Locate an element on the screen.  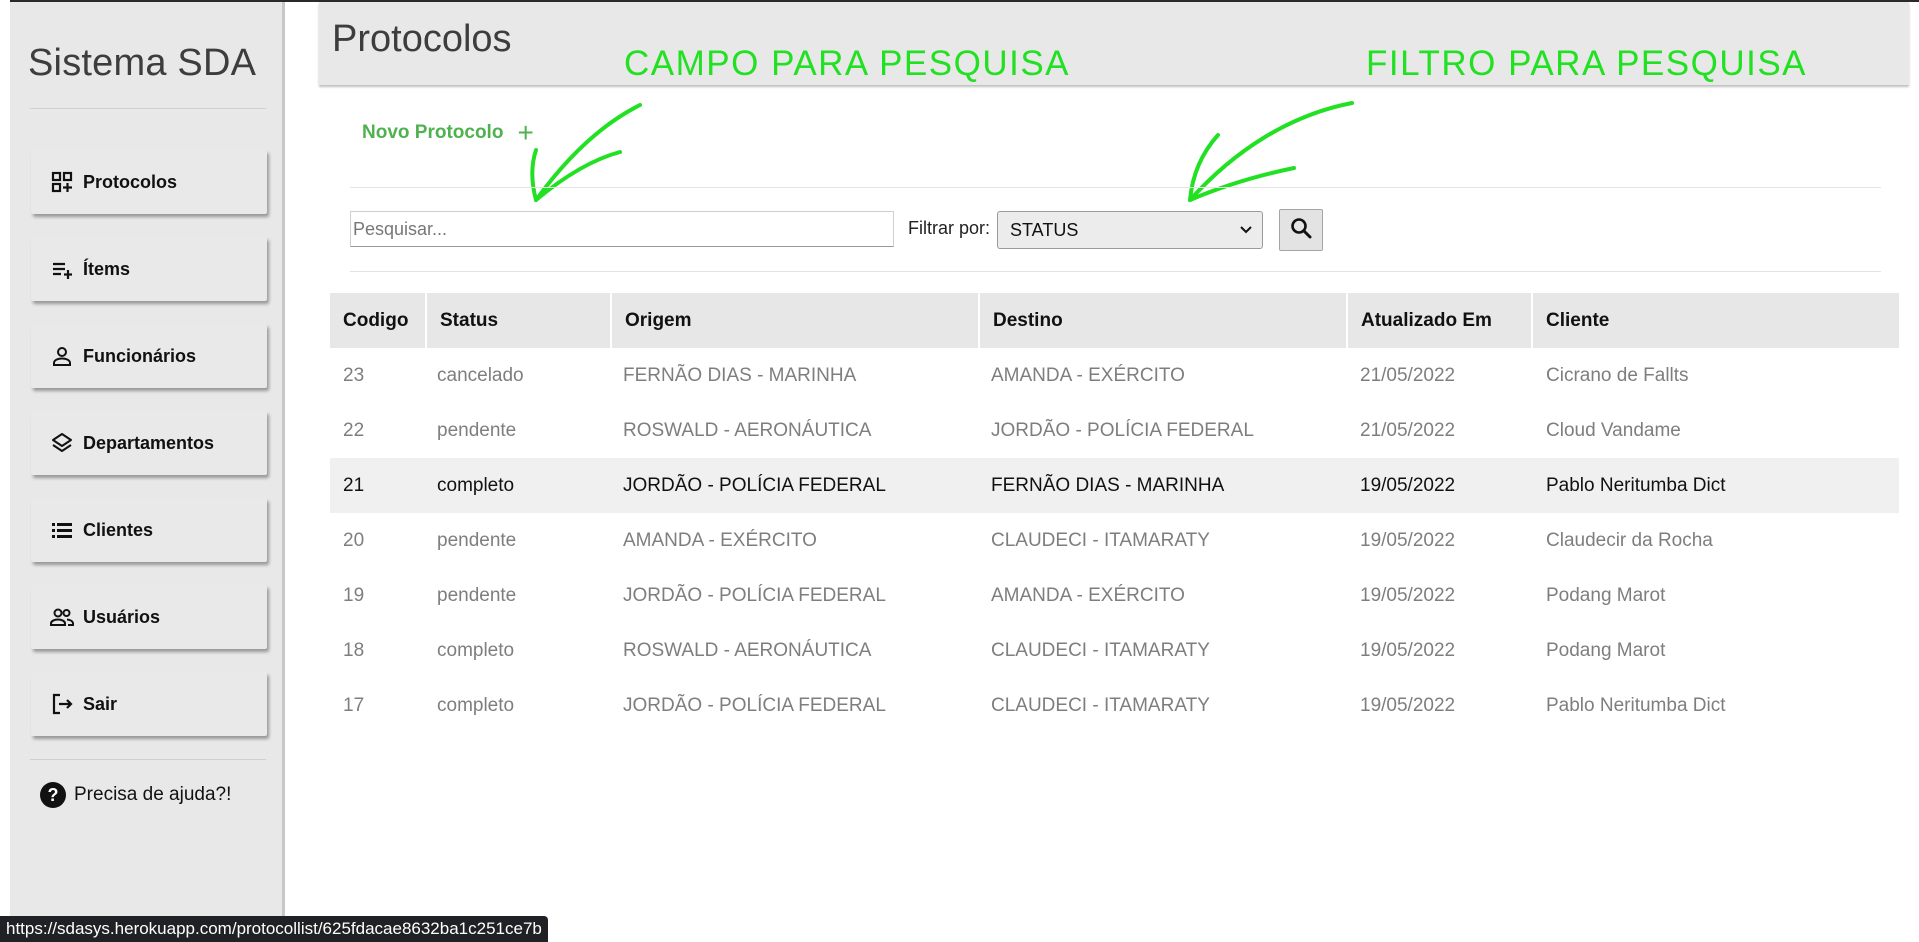
cell-codigo: 21 is located at coordinates (354, 485).